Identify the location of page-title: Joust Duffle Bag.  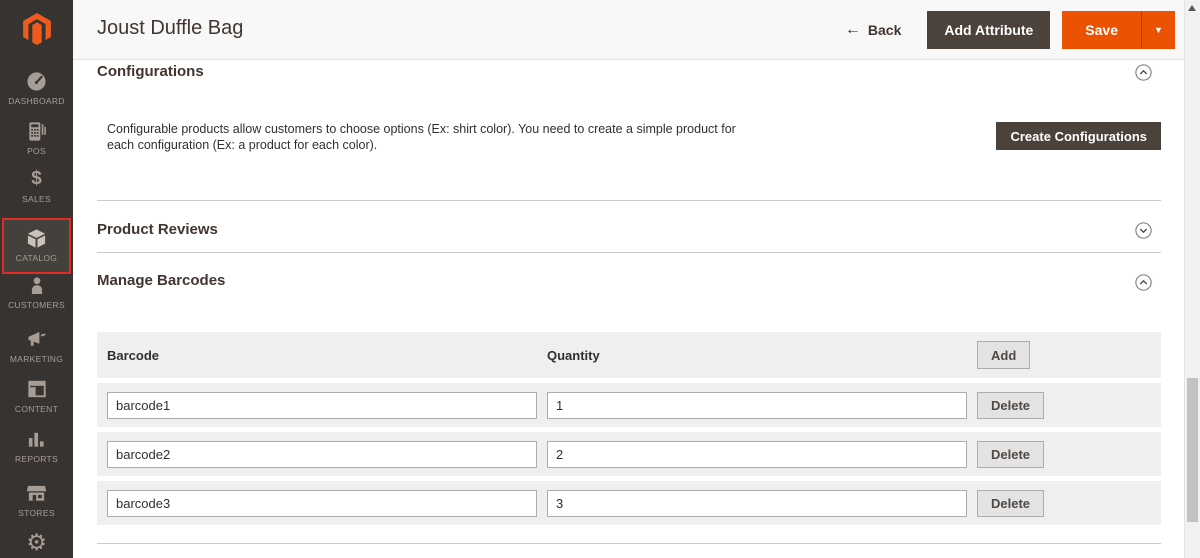
(170, 28).